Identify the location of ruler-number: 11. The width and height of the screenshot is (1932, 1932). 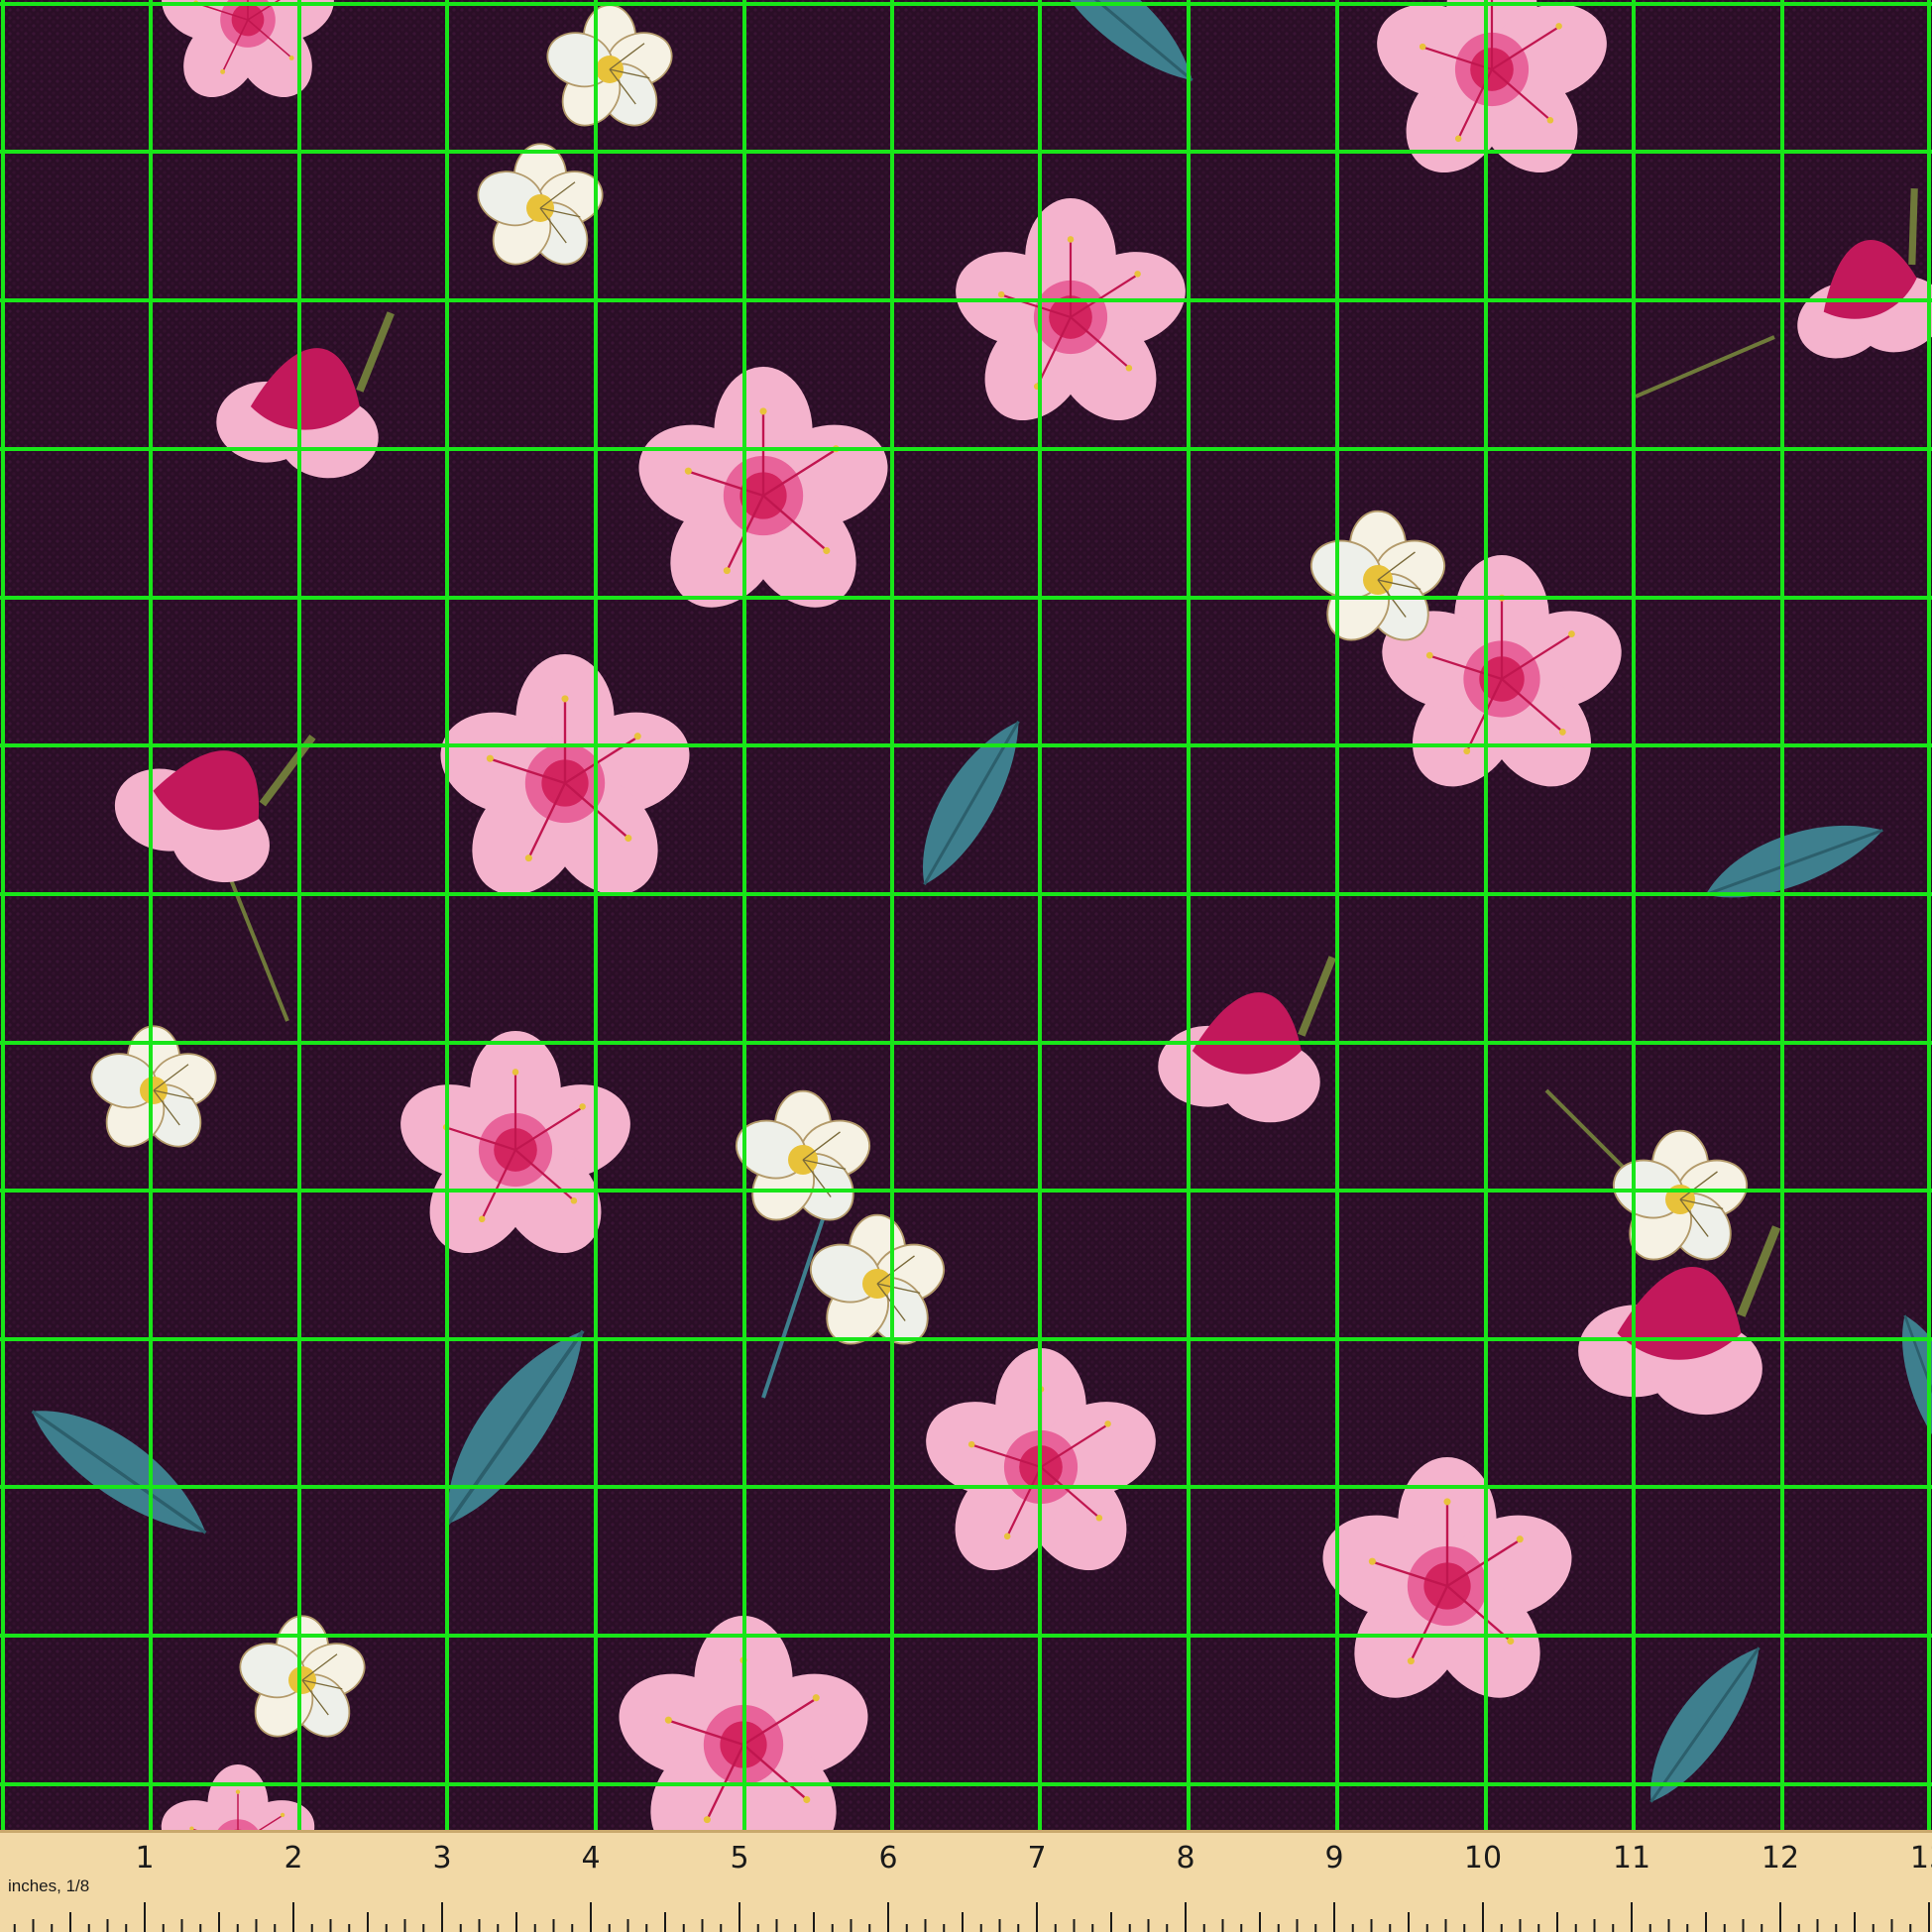
(1631, 1858).